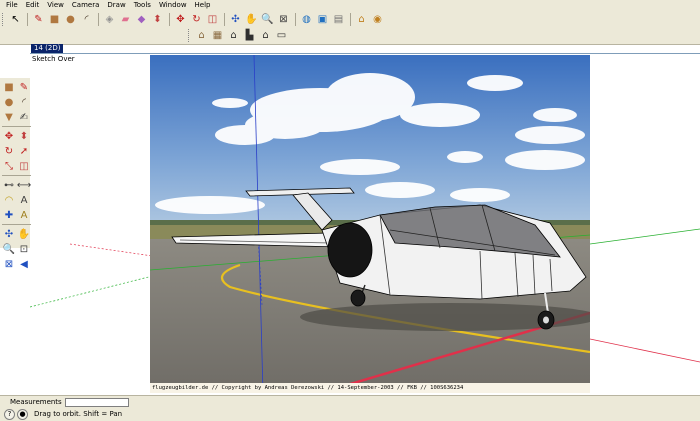 The image size is (700, 421). What do you see at coordinates (9, 87) in the screenshot?
I see `sidebar-rectangle-tool: ■` at bounding box center [9, 87].